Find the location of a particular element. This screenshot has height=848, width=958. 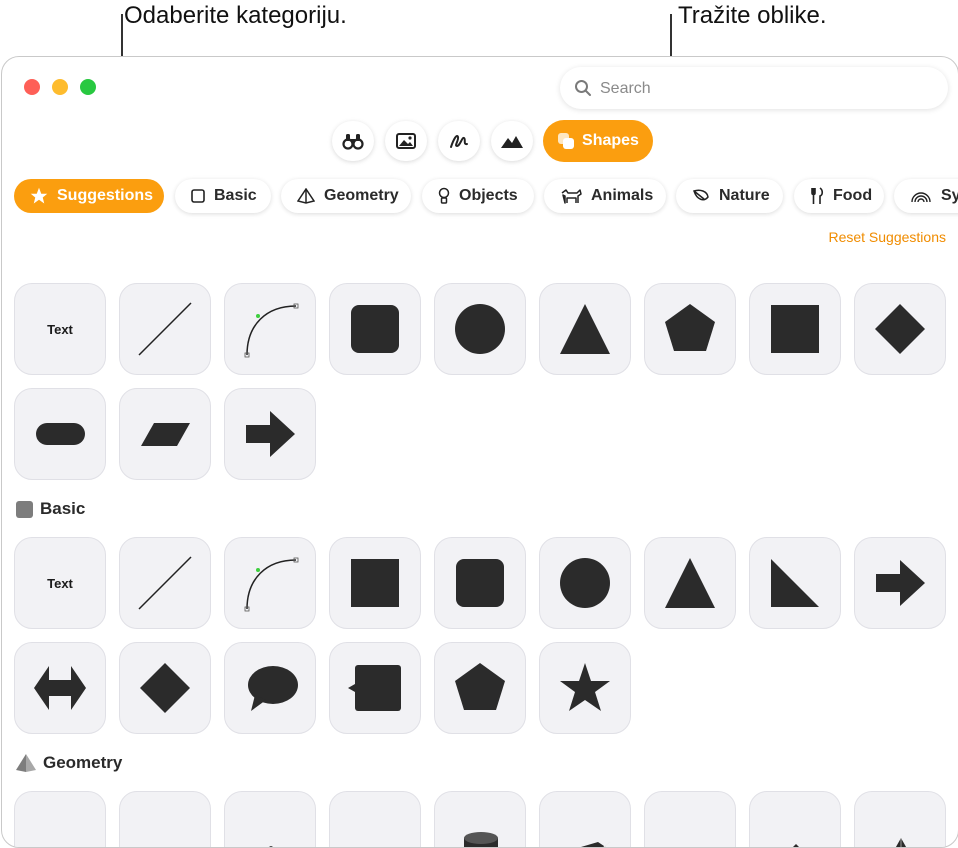

star-shape-icon is located at coordinates (585, 687).